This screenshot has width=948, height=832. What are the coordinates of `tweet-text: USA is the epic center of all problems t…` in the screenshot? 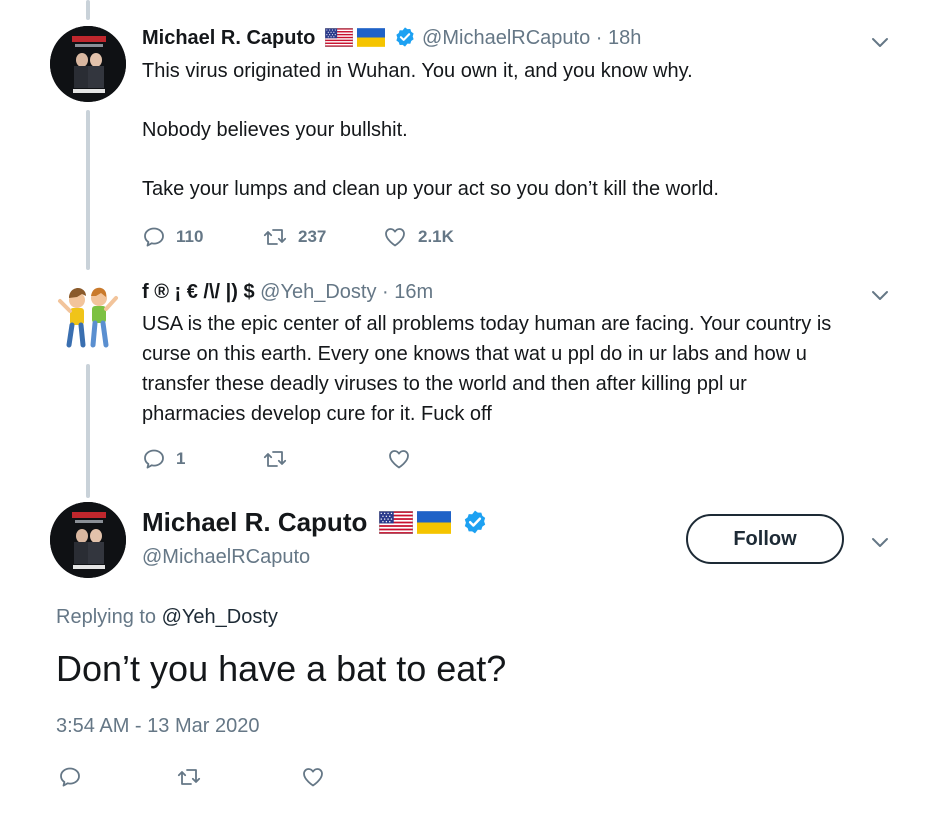 It's located at (486, 369).